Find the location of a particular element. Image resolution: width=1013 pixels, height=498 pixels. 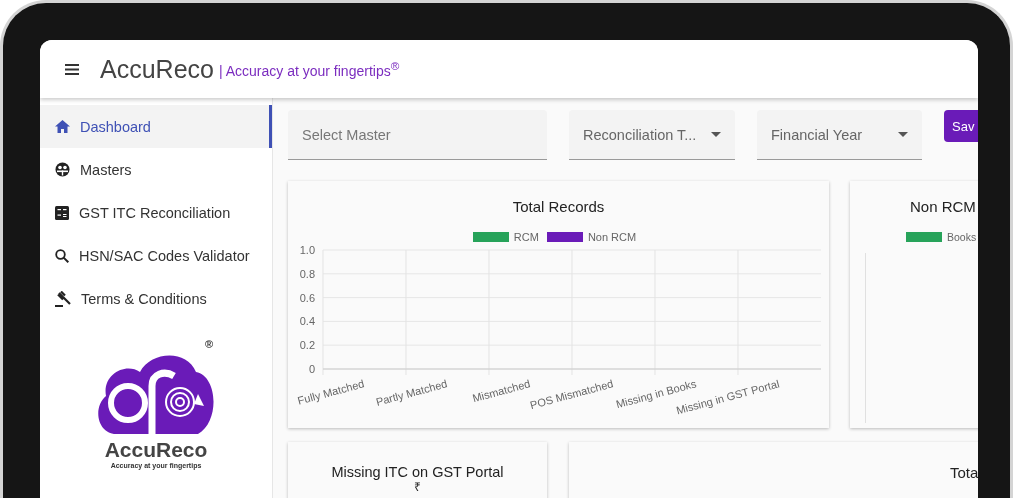

gavel-icon is located at coordinates (63, 298).